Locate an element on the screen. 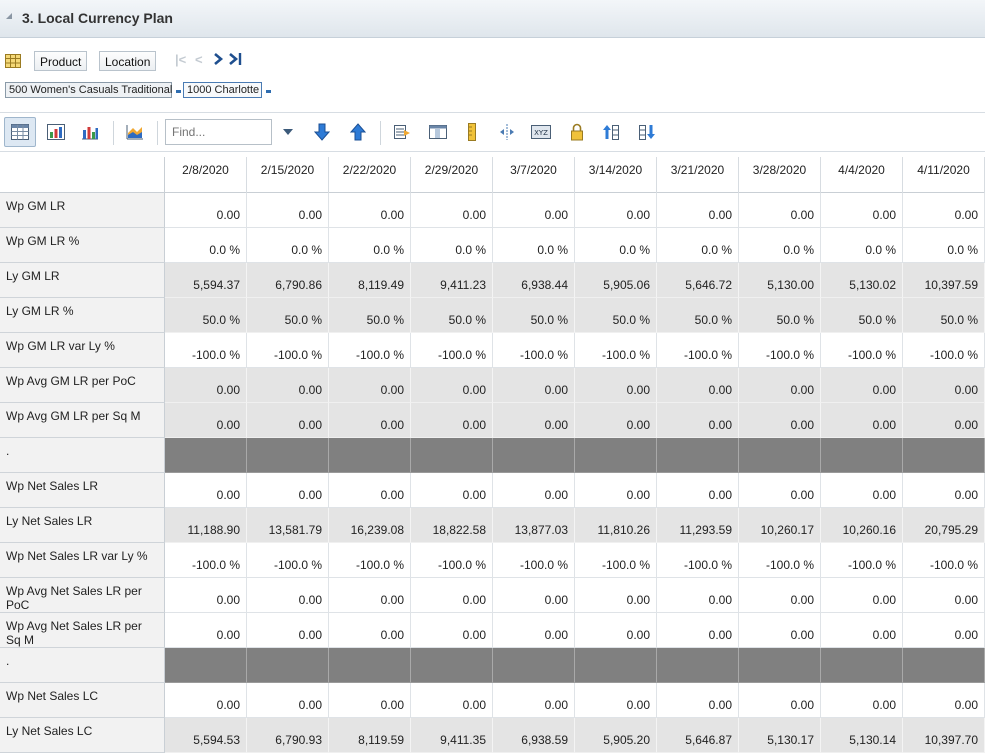 The image size is (985, 753). grid-cell: 5,905.20 is located at coordinates (616, 735).